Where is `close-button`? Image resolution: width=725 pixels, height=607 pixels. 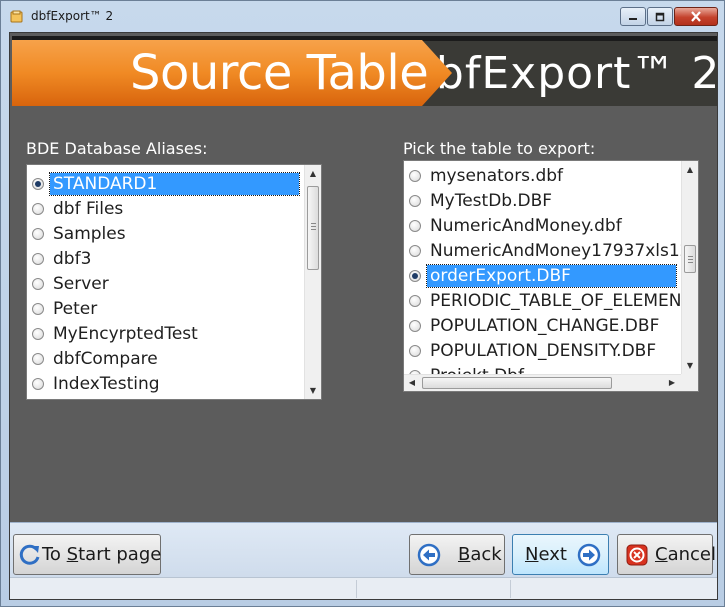
close-button is located at coordinates (696, 16).